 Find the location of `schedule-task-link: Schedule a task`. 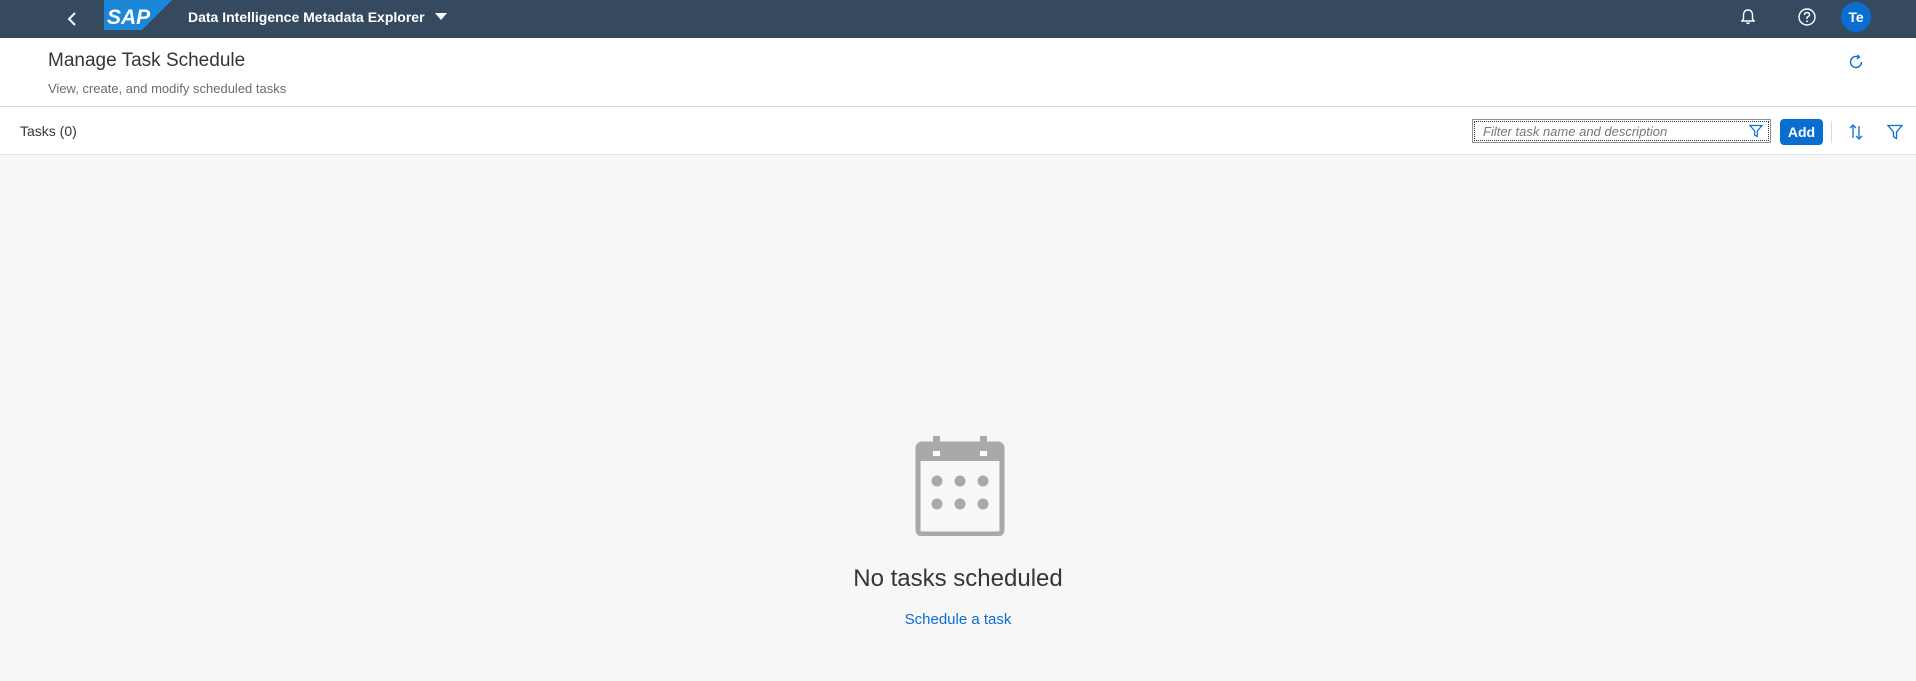

schedule-task-link: Schedule a task is located at coordinates (958, 619).